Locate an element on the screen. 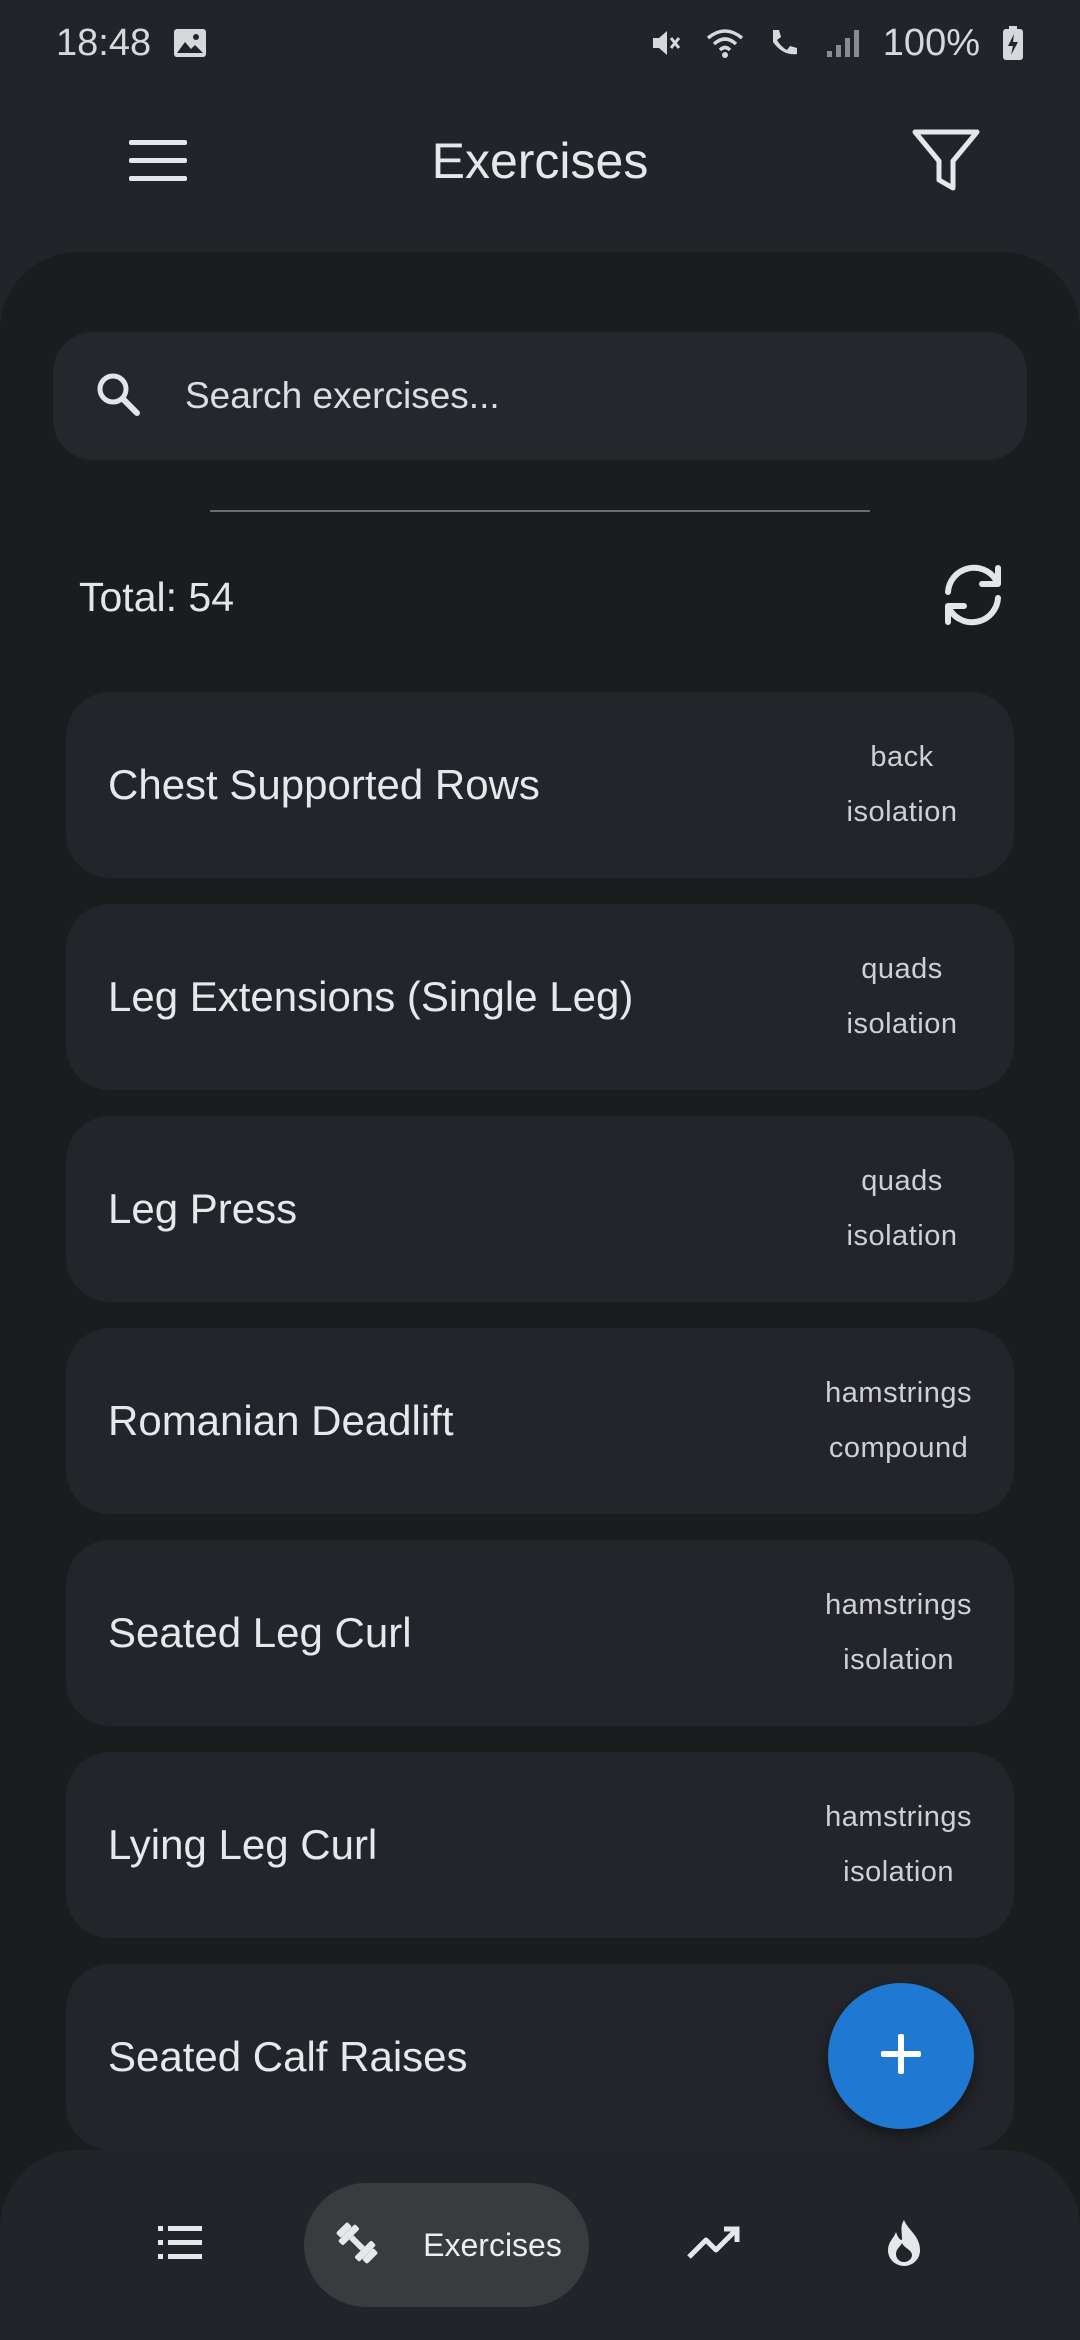  wifi-icon is located at coordinates (725, 43).